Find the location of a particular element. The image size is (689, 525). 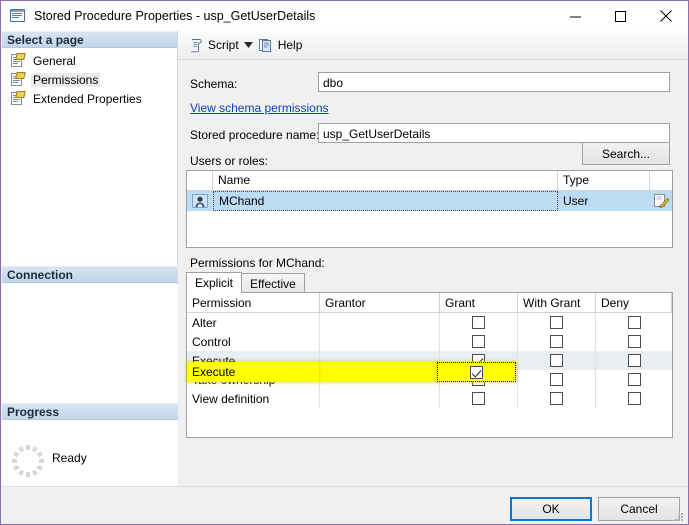

minimize-button is located at coordinates (575, 16).